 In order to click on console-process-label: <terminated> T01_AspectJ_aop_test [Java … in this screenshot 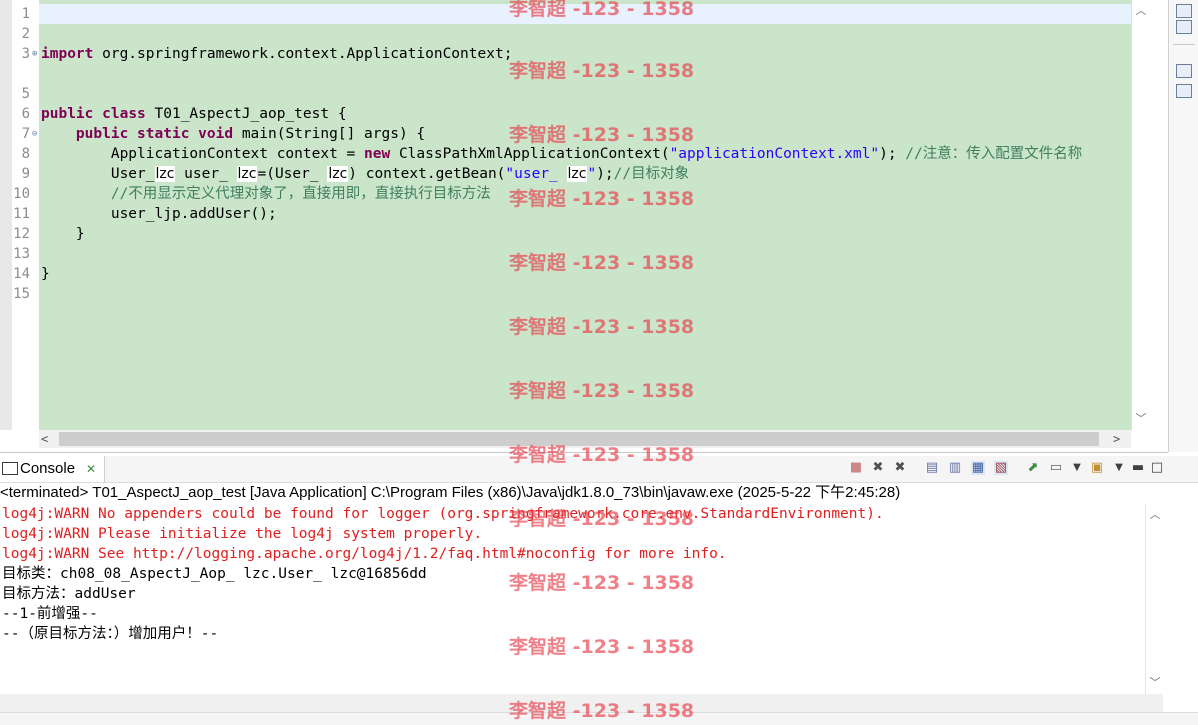, I will do `click(599, 493)`.